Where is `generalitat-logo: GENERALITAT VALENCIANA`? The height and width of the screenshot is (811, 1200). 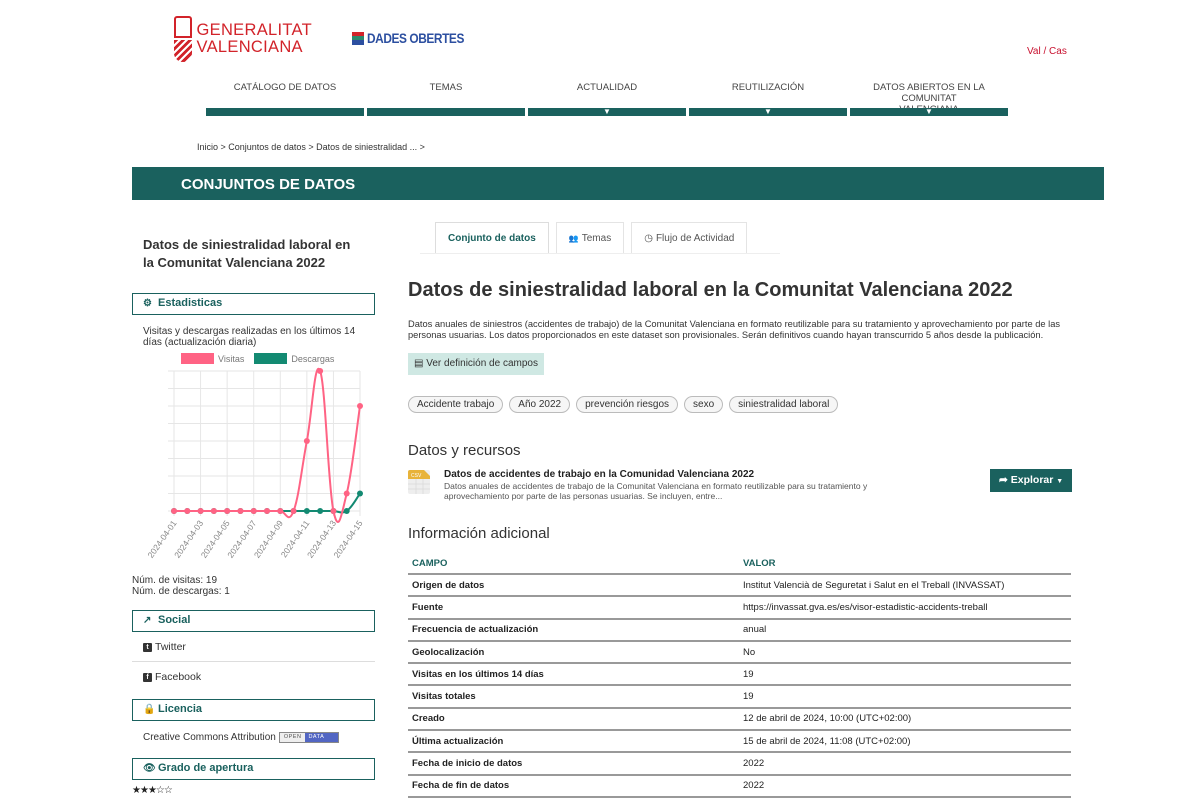
generalitat-logo: GENERALITAT VALENCIANA is located at coordinates (242, 39).